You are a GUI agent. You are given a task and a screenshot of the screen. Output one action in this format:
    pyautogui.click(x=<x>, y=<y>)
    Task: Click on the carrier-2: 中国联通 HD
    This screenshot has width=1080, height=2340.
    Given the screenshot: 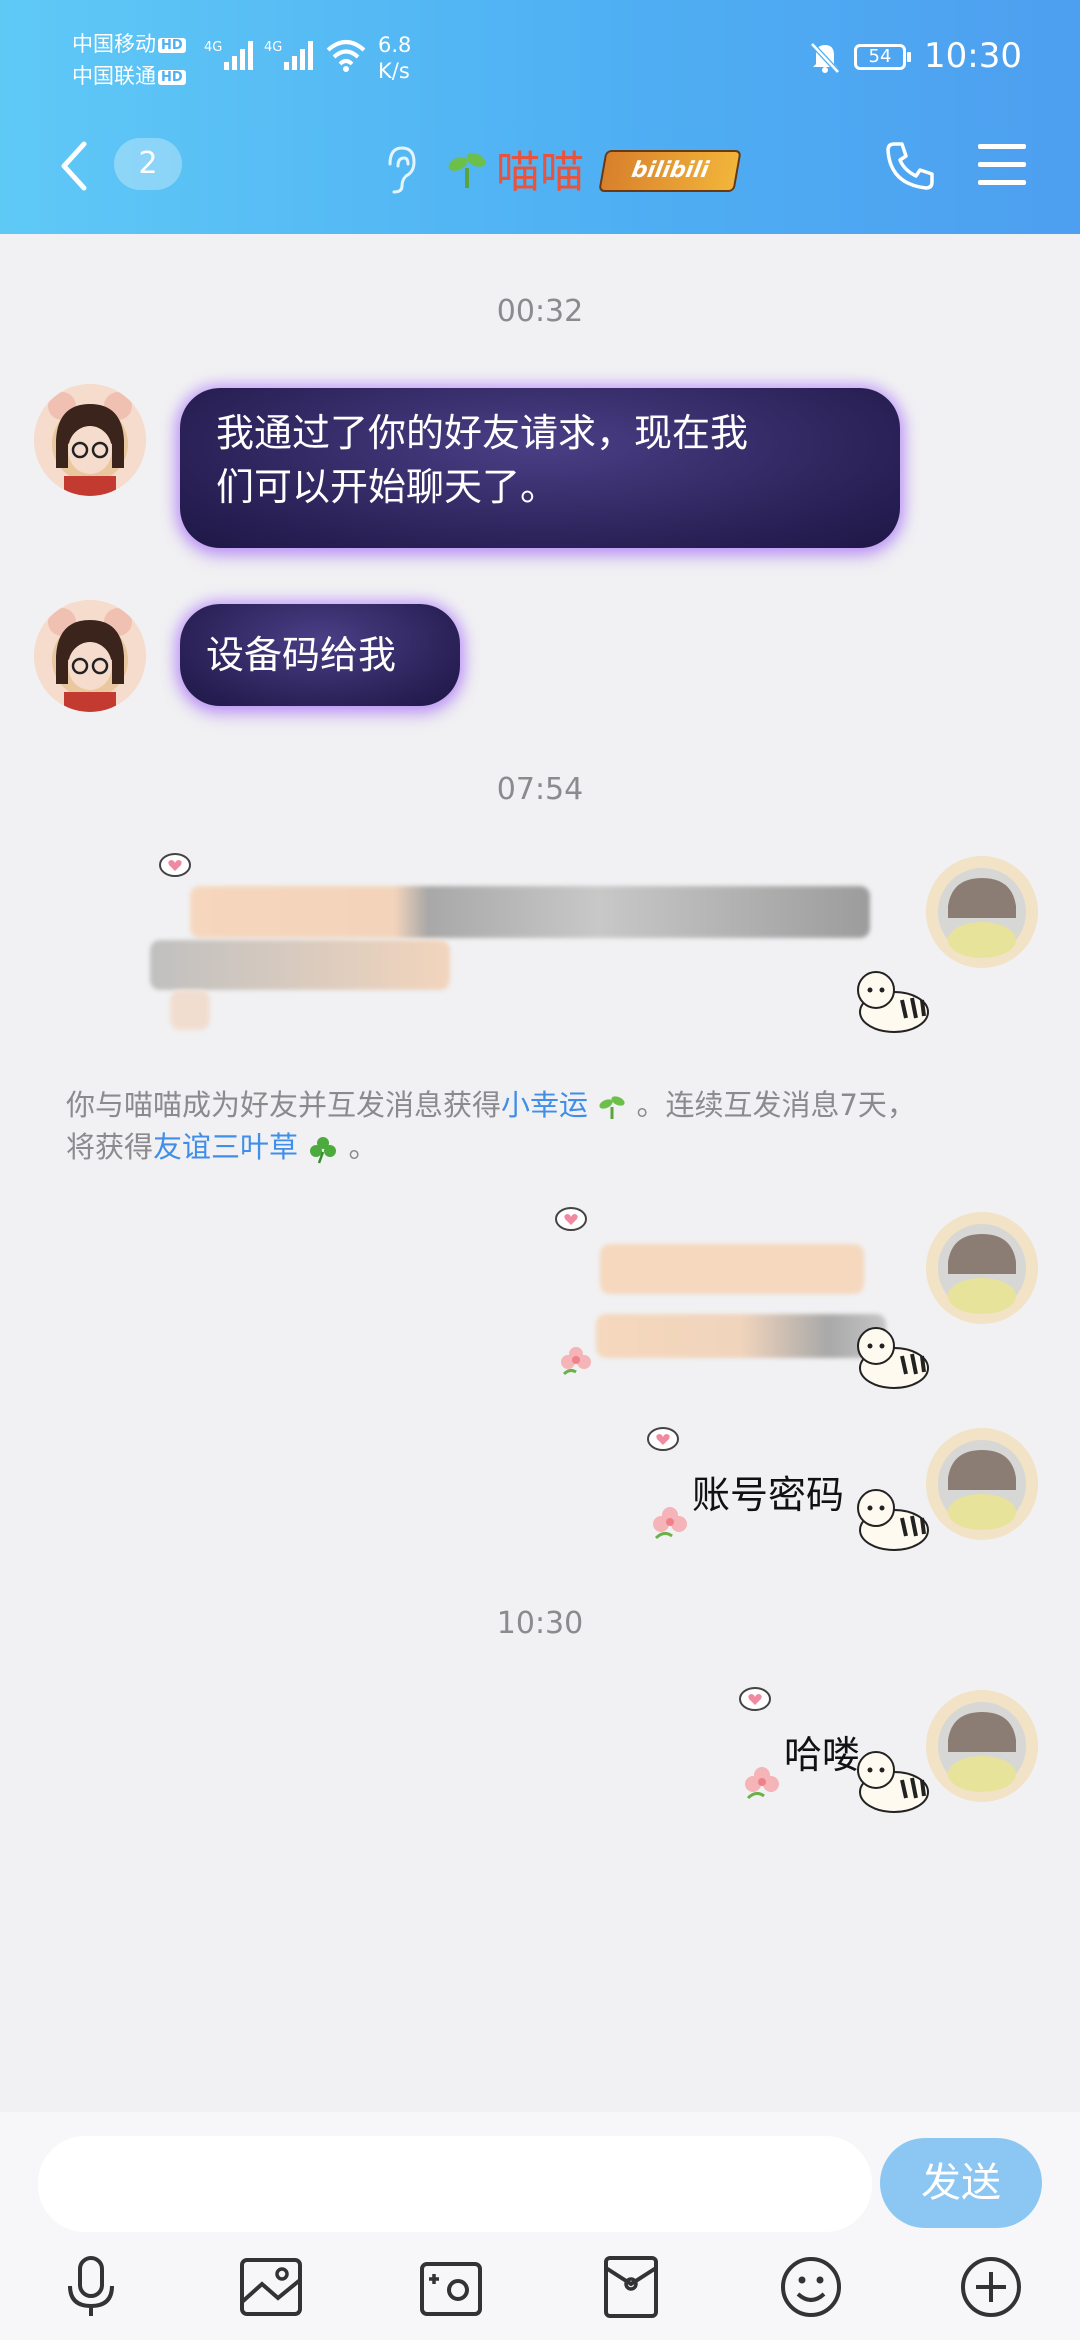 What is the action you would take?
    pyautogui.click(x=129, y=75)
    